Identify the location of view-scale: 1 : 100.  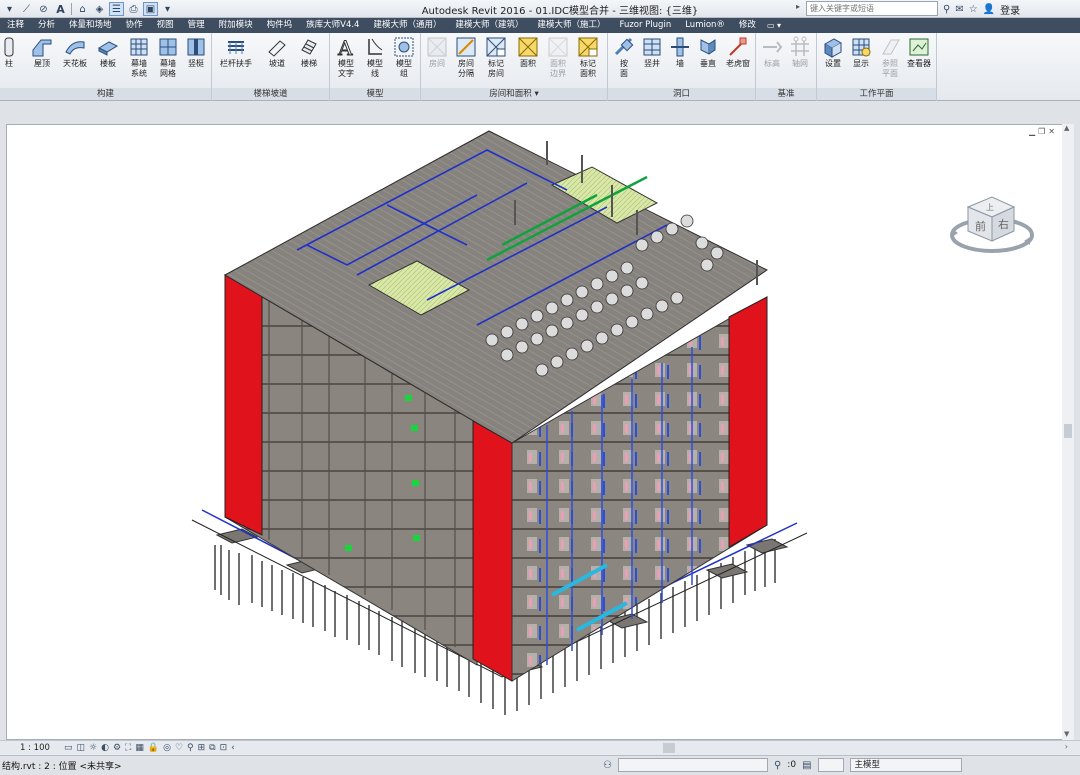
(32, 748).